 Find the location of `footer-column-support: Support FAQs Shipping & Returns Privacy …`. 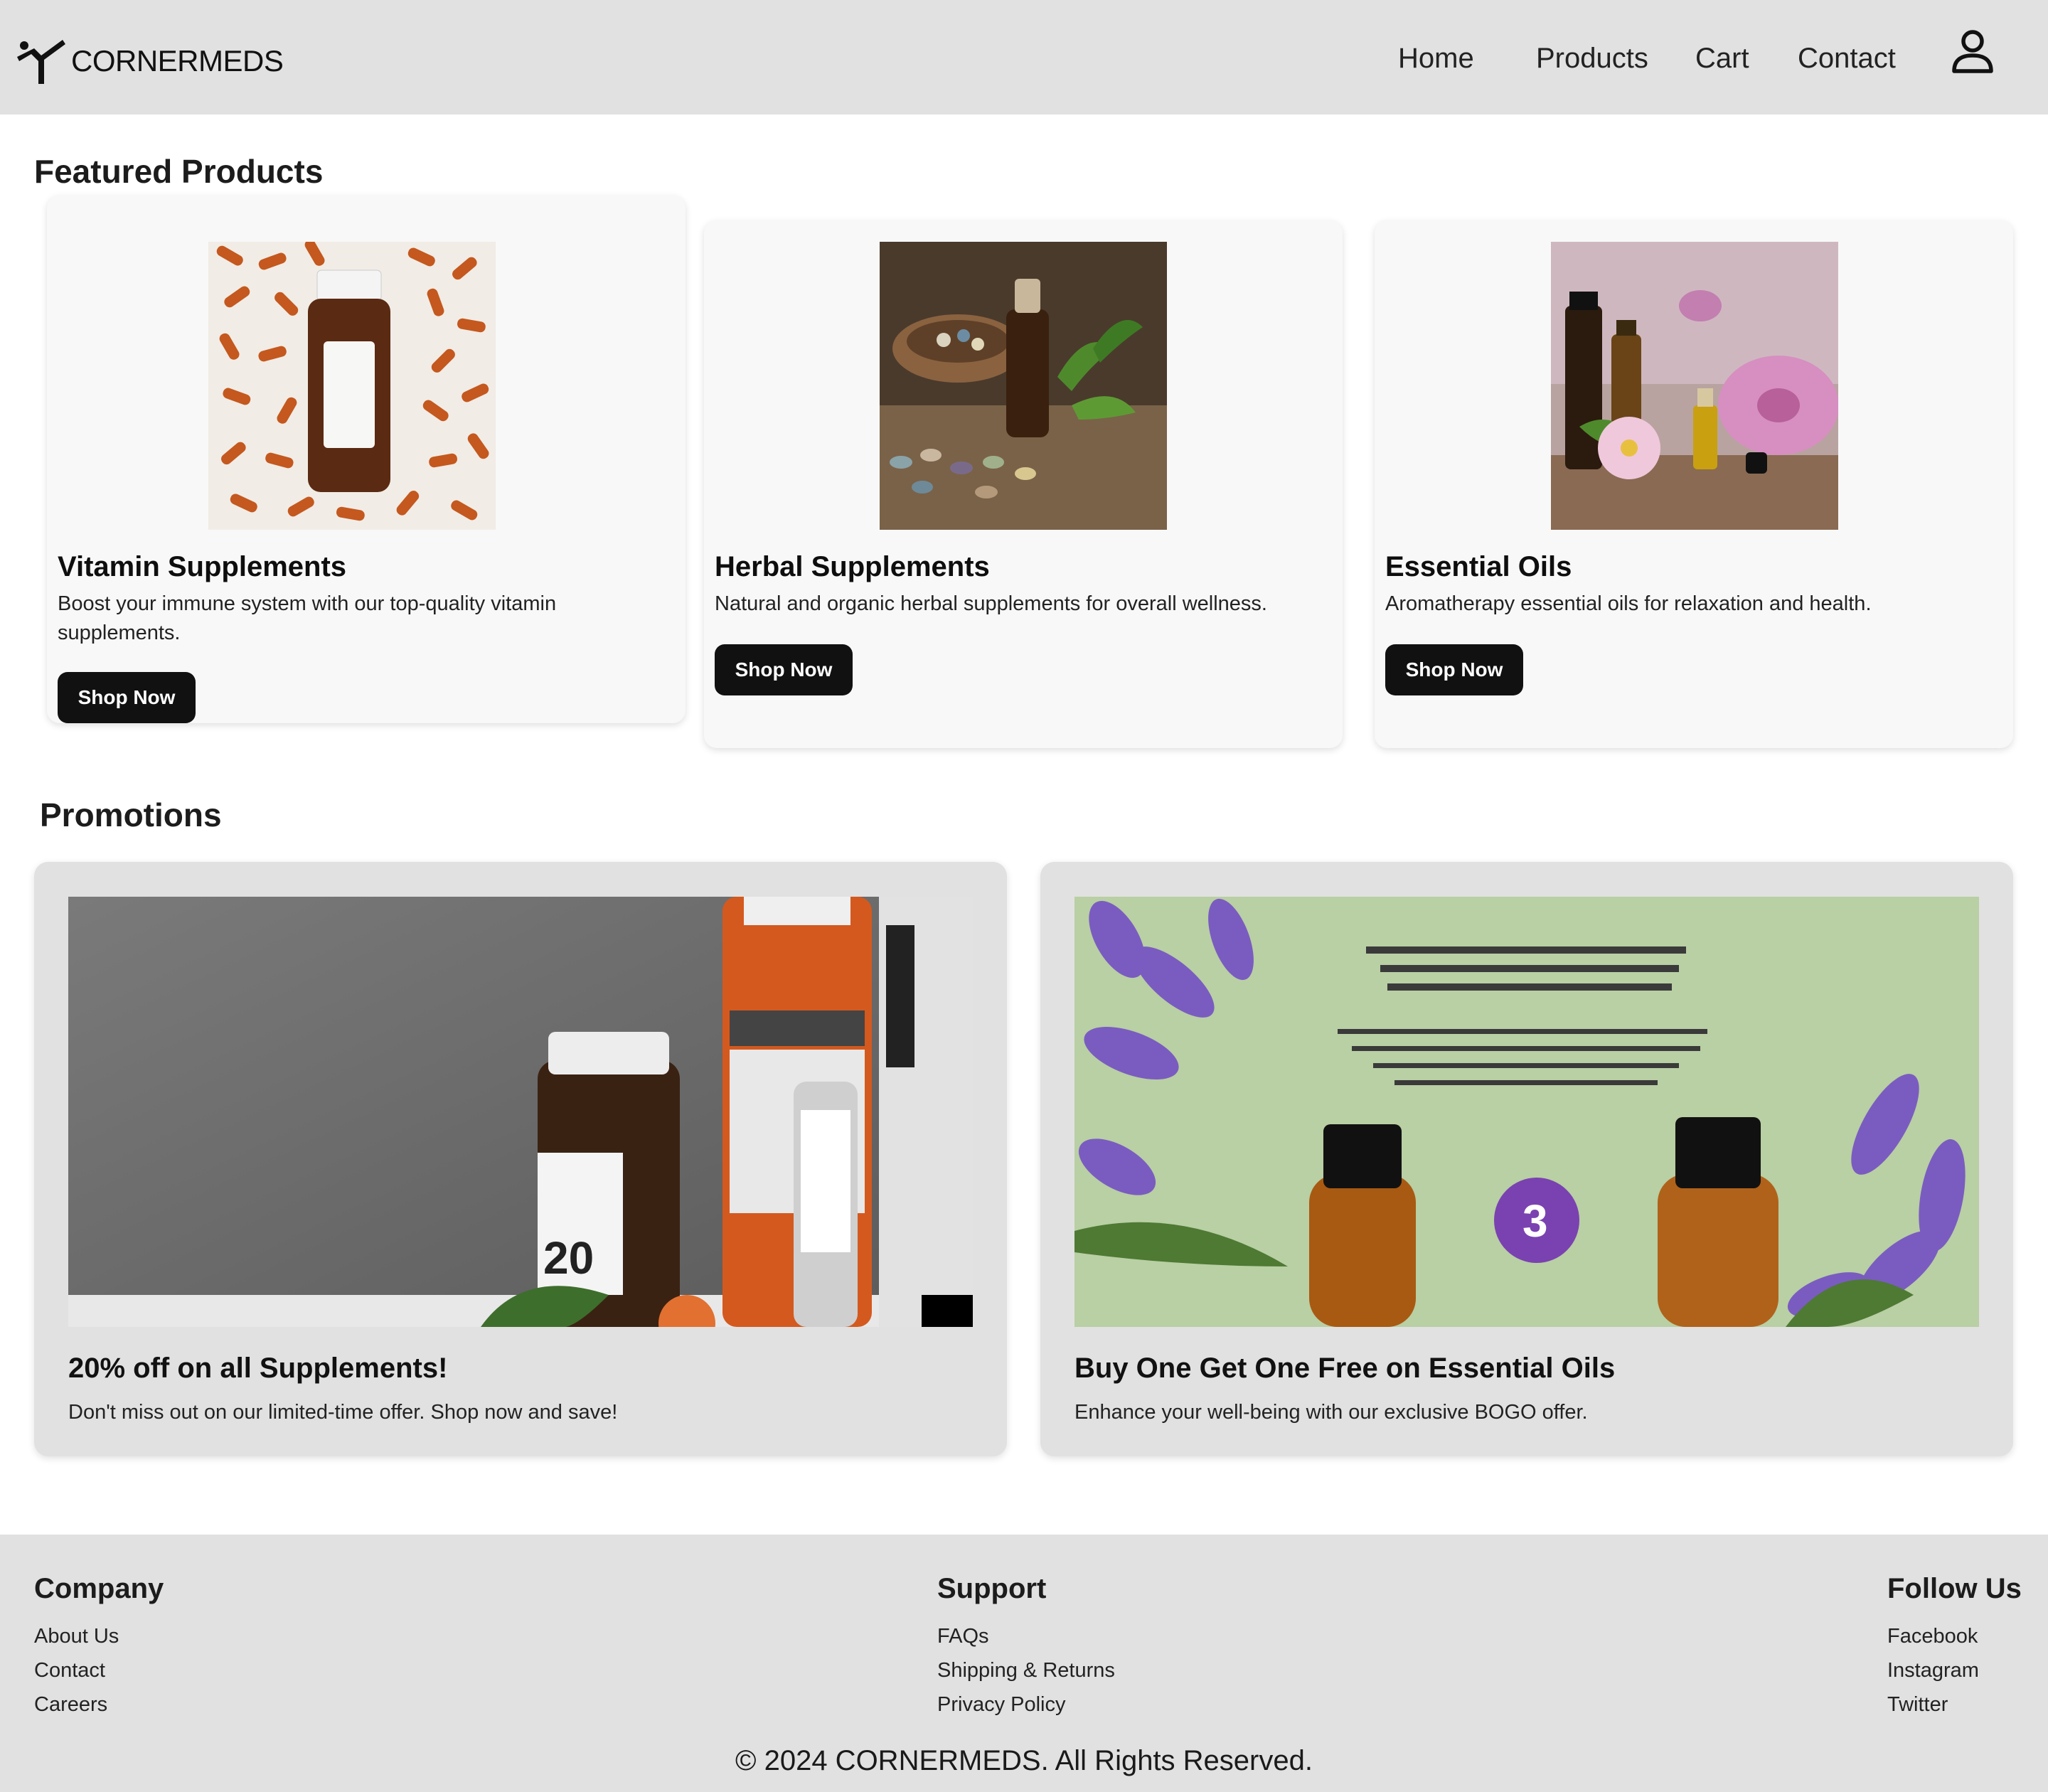

footer-column-support: Support FAQs Shipping & Returns Privacy … is located at coordinates (1026, 1647).